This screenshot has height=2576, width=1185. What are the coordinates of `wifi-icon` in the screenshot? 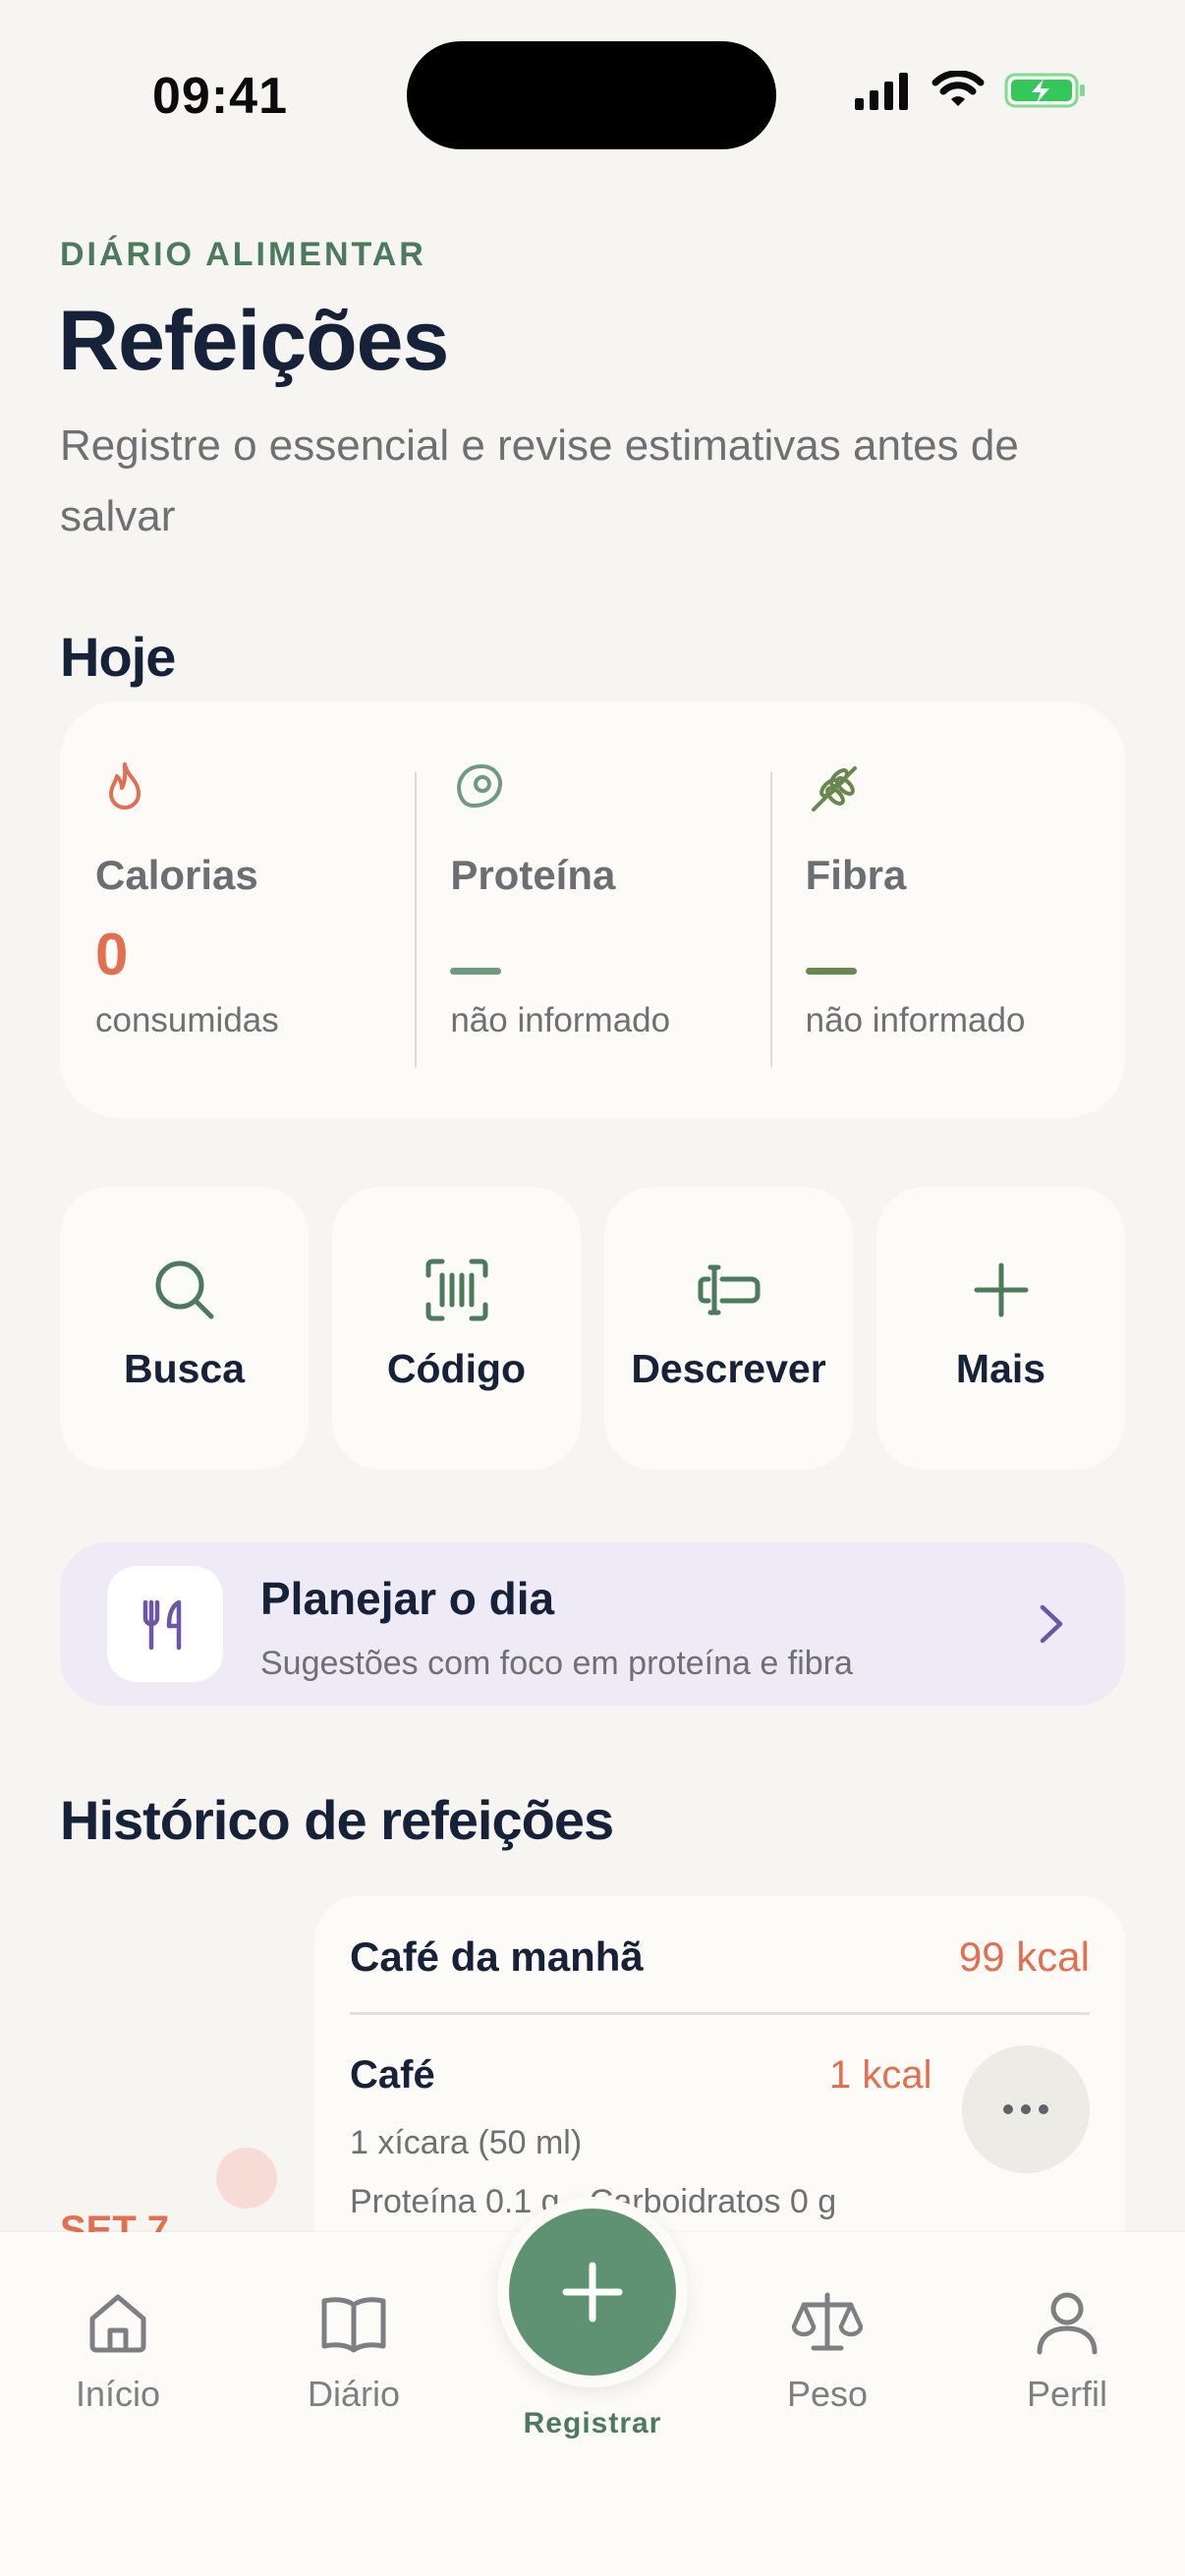 It's located at (958, 88).